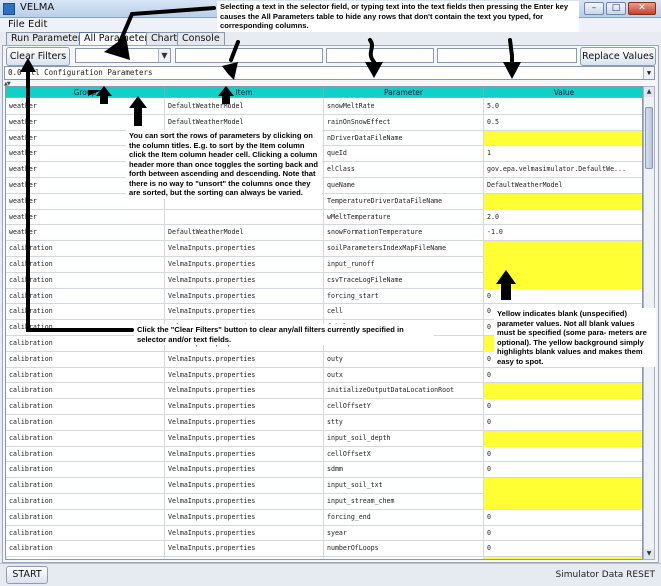  Describe the element at coordinates (324, 138) in the screenshot. I see `table-row: weather nDriverDataFileName` at that location.